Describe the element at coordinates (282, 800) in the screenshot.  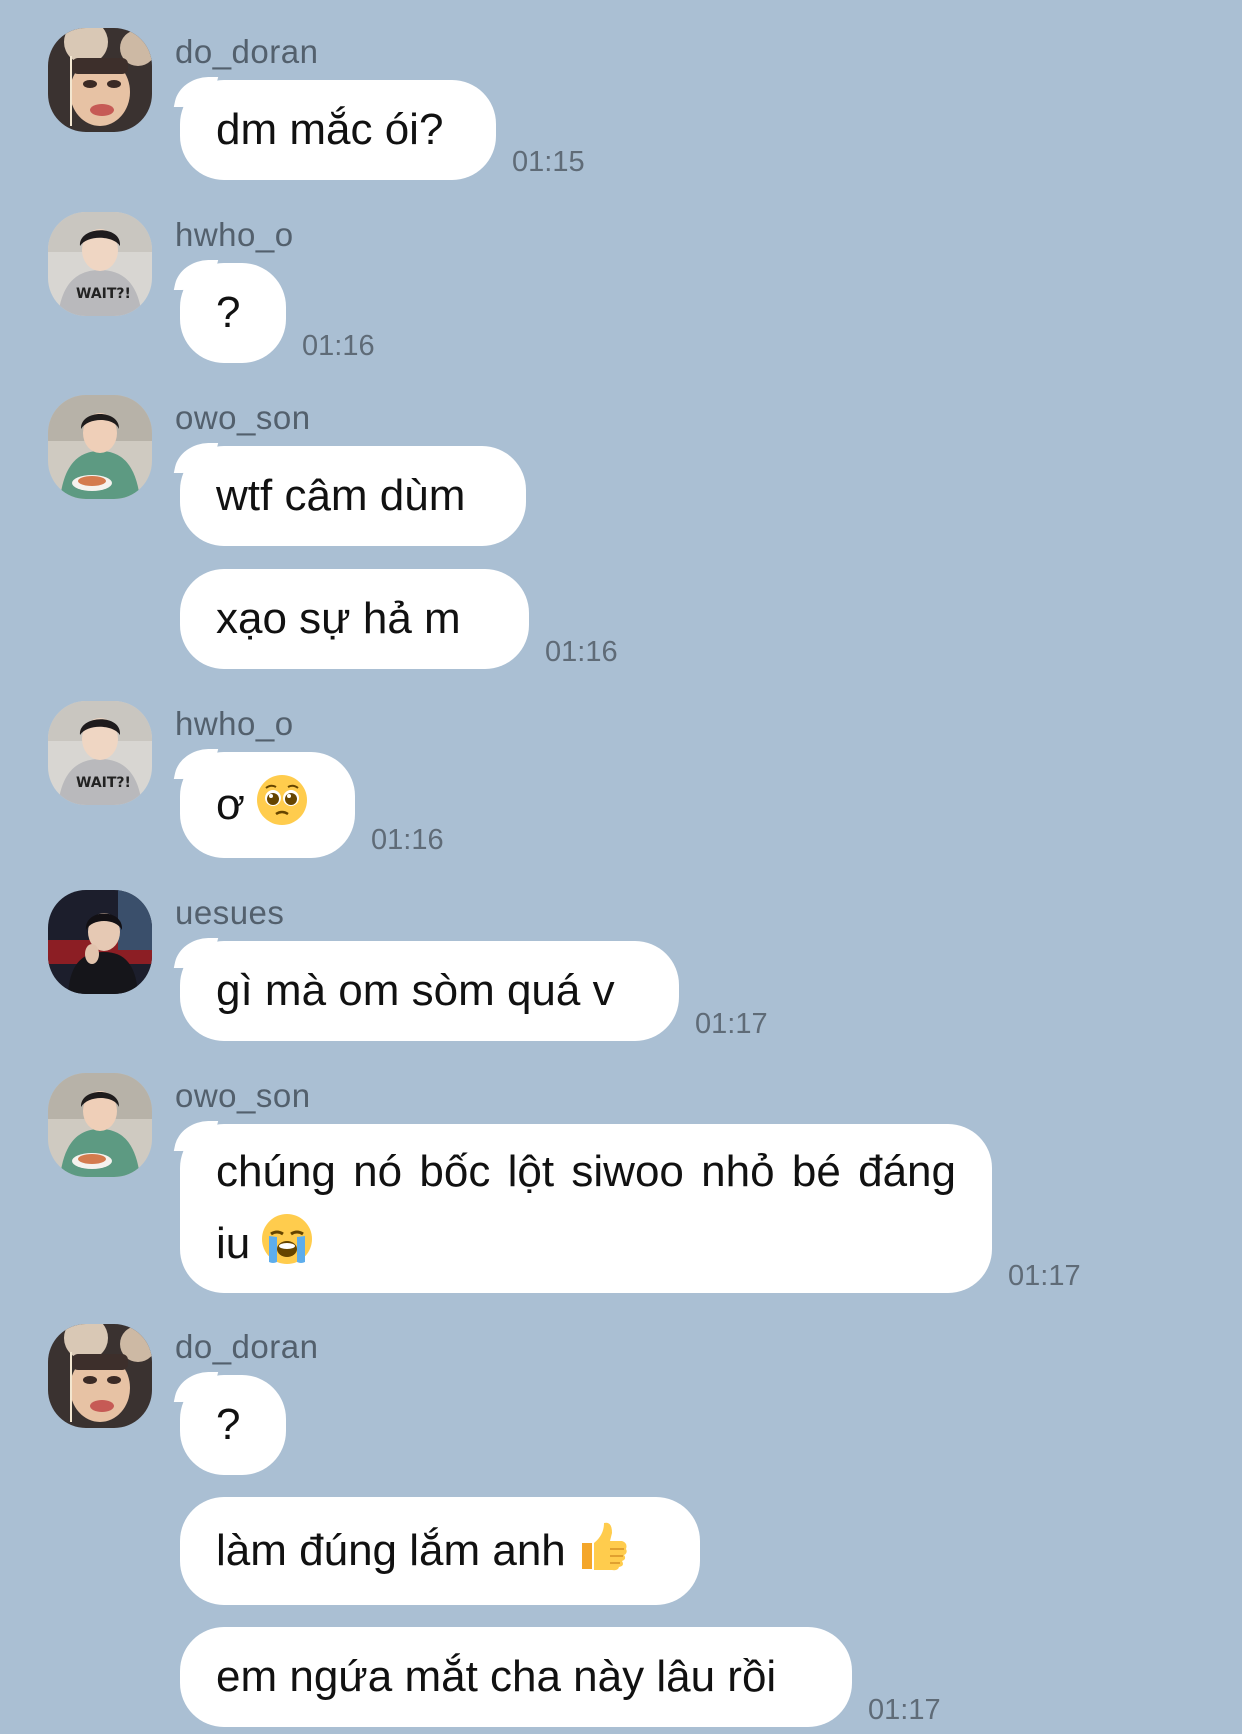
I see `pleading-face-emoji` at that location.